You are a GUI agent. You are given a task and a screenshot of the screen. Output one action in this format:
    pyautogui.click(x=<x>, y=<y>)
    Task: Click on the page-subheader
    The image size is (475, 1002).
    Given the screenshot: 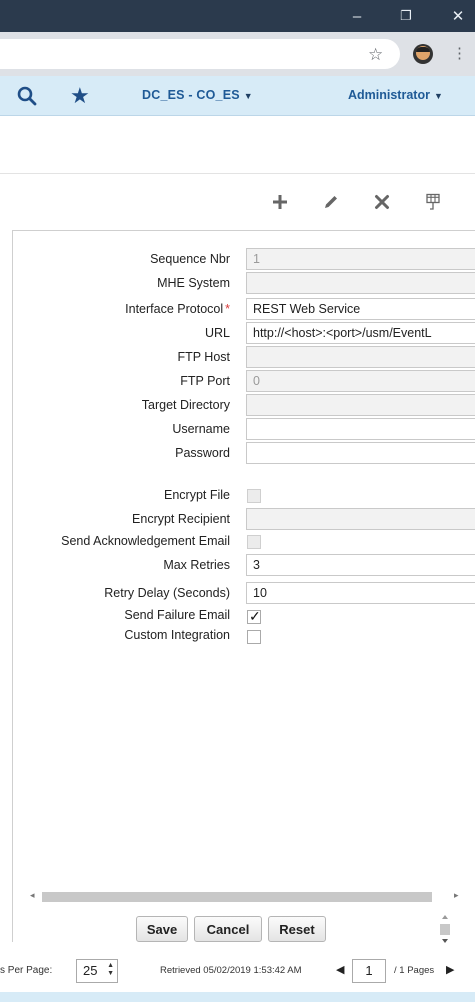 What is the action you would take?
    pyautogui.click(x=237, y=145)
    